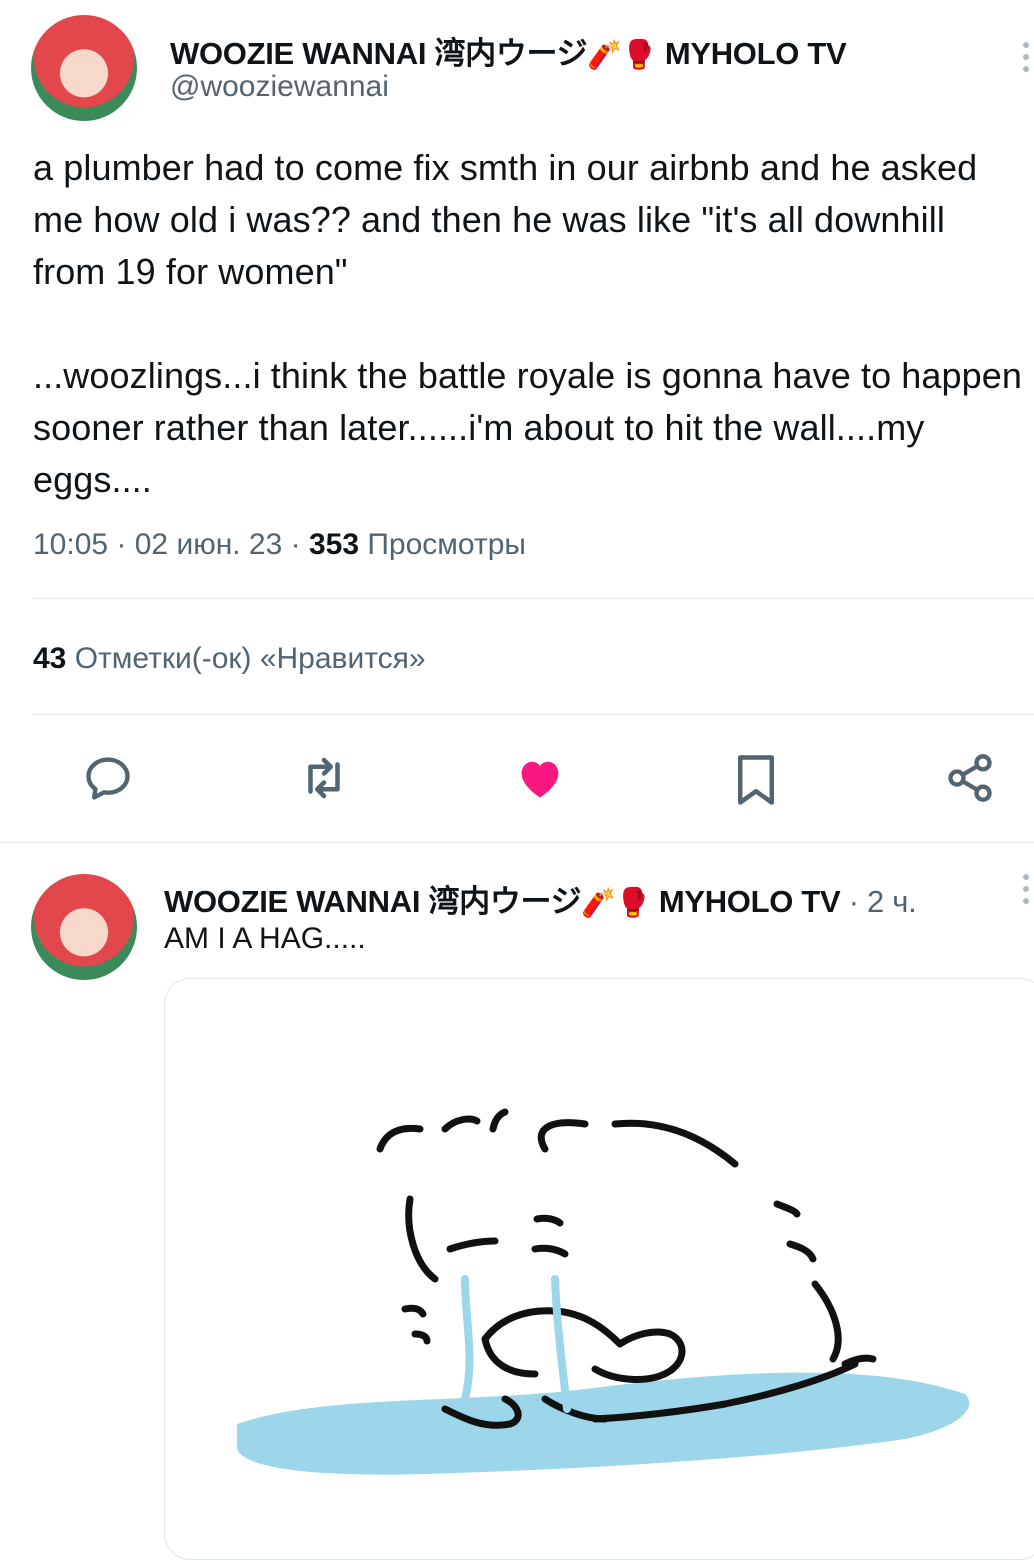 The image size is (1034, 1560). I want to click on reply-timestamp: · 2 ч., so click(878, 901).